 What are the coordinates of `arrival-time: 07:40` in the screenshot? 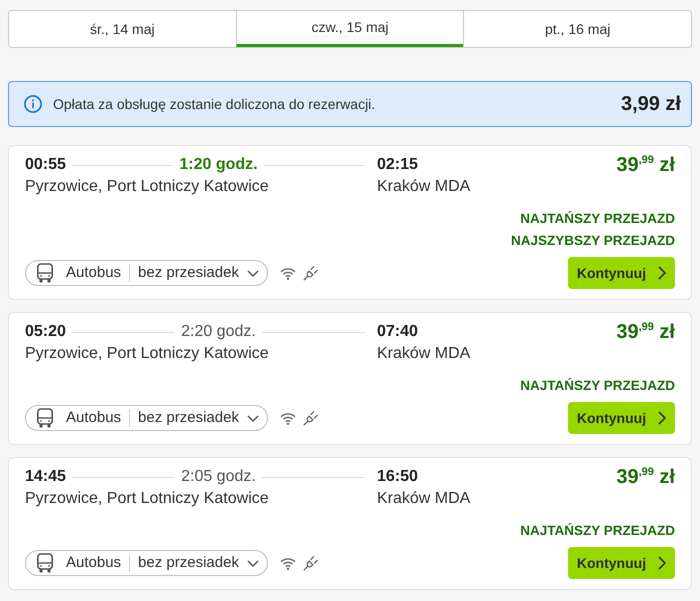 It's located at (398, 332).